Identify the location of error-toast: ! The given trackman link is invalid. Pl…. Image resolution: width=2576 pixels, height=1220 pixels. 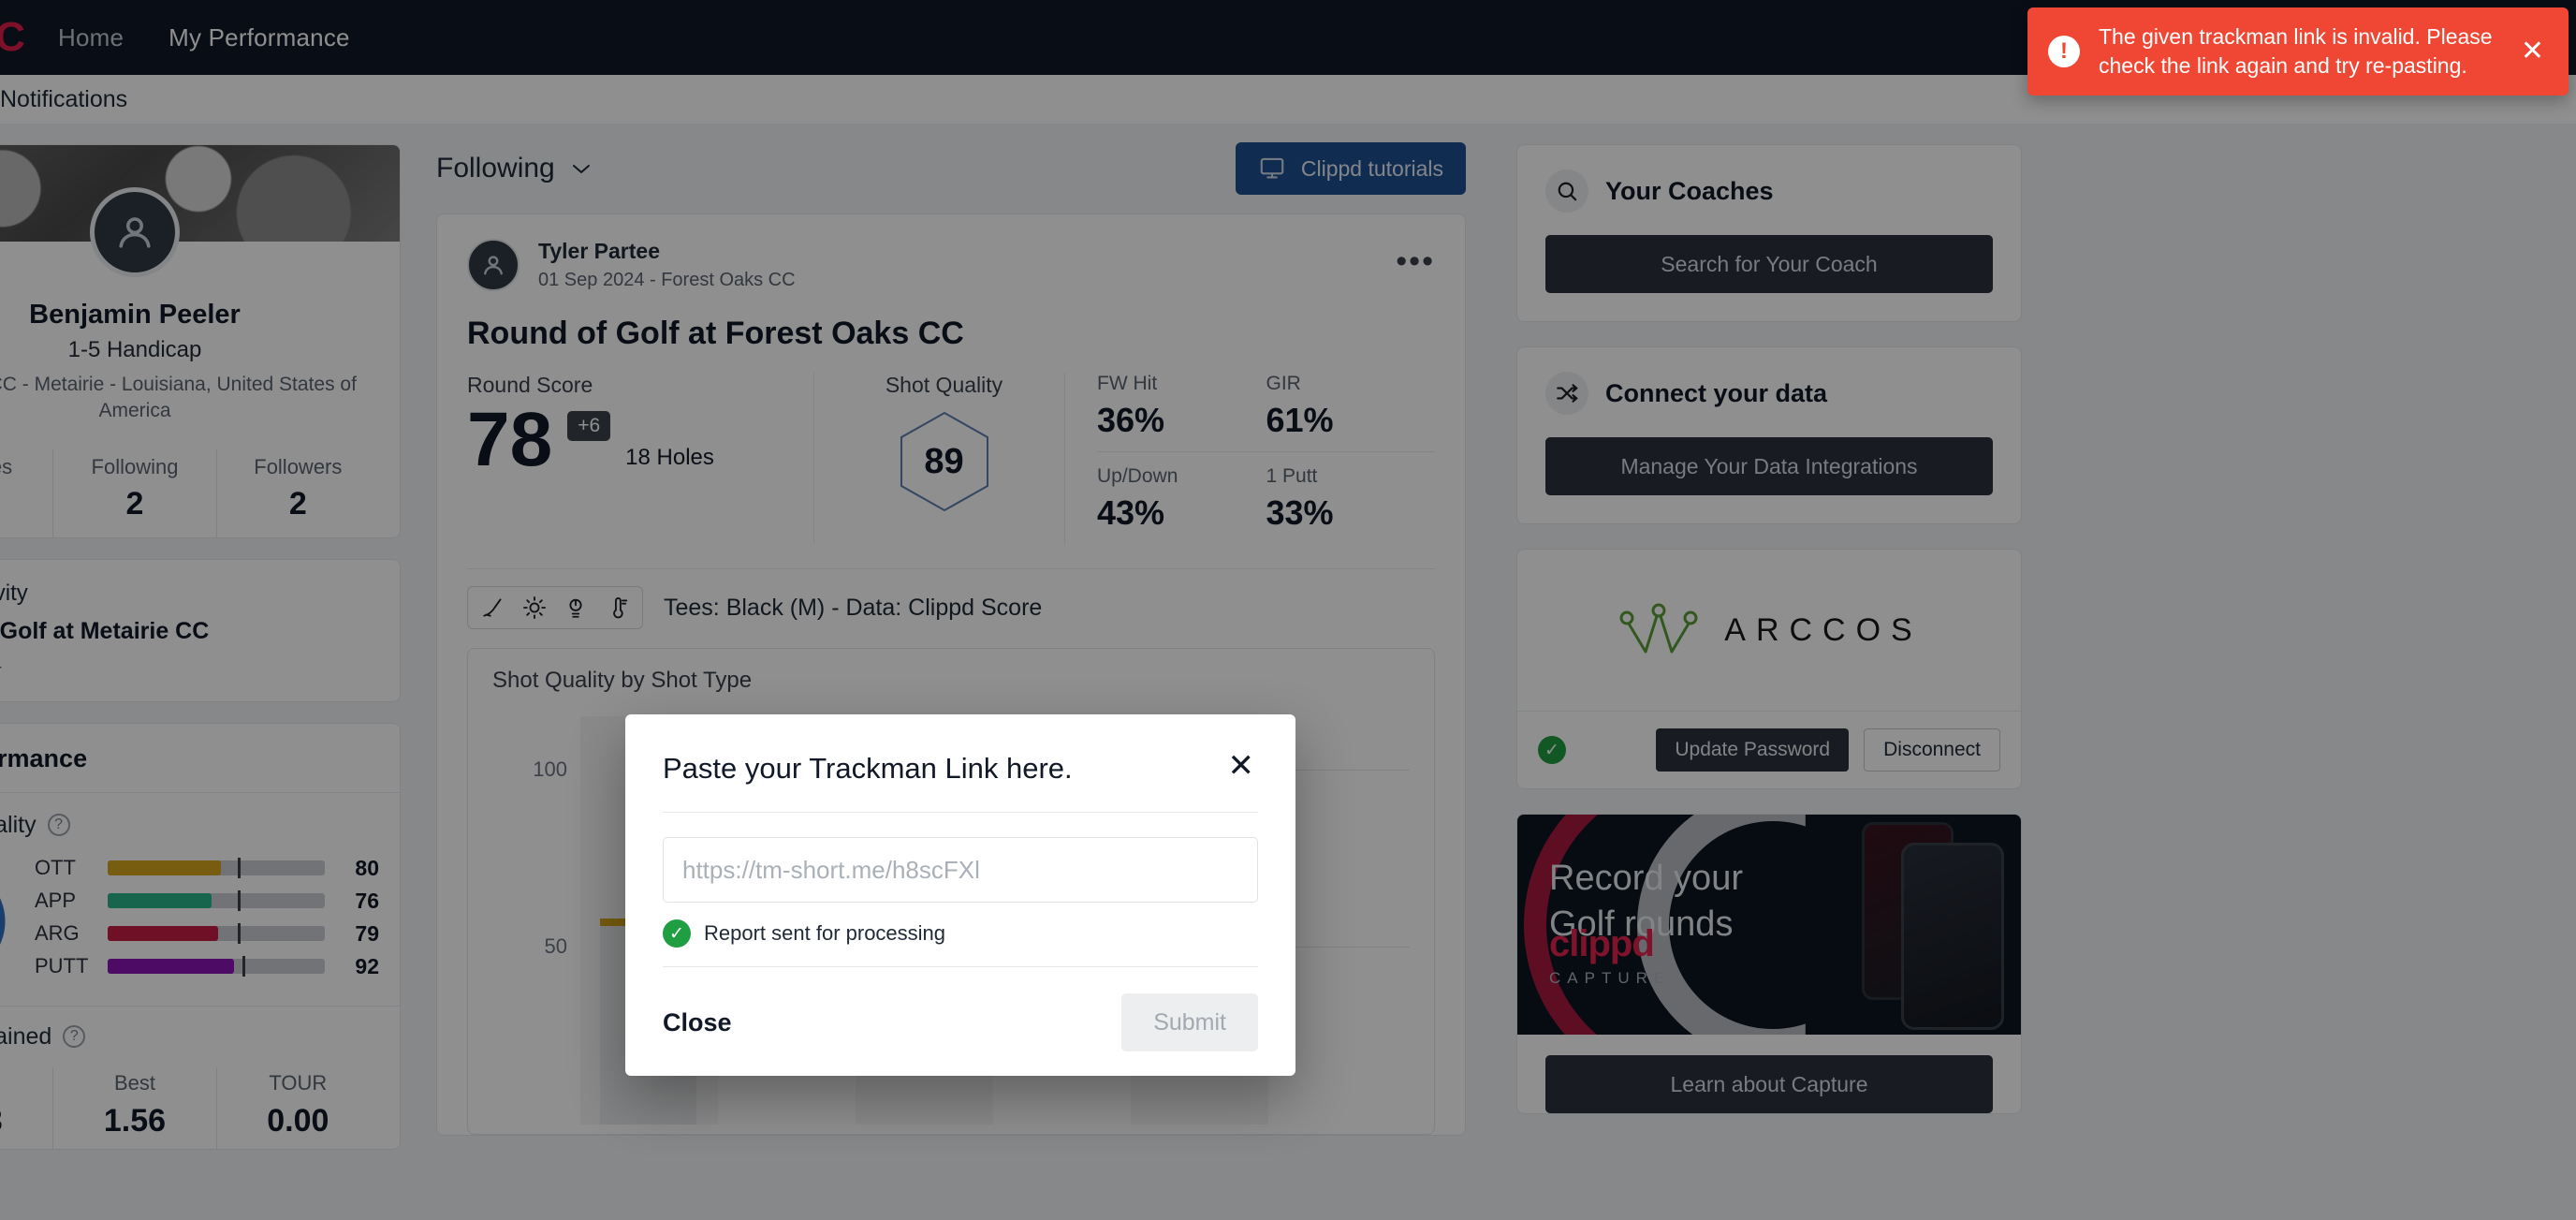
(2298, 51).